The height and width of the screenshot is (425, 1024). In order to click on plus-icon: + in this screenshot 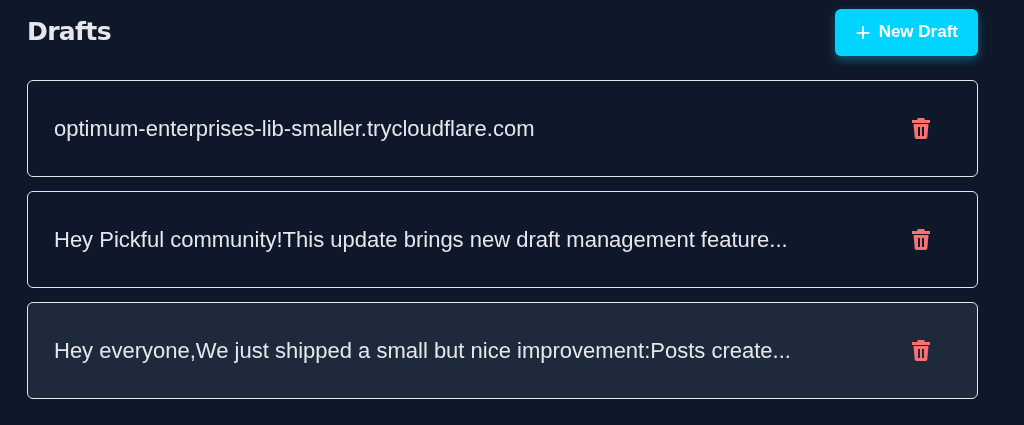, I will do `click(863, 32)`.